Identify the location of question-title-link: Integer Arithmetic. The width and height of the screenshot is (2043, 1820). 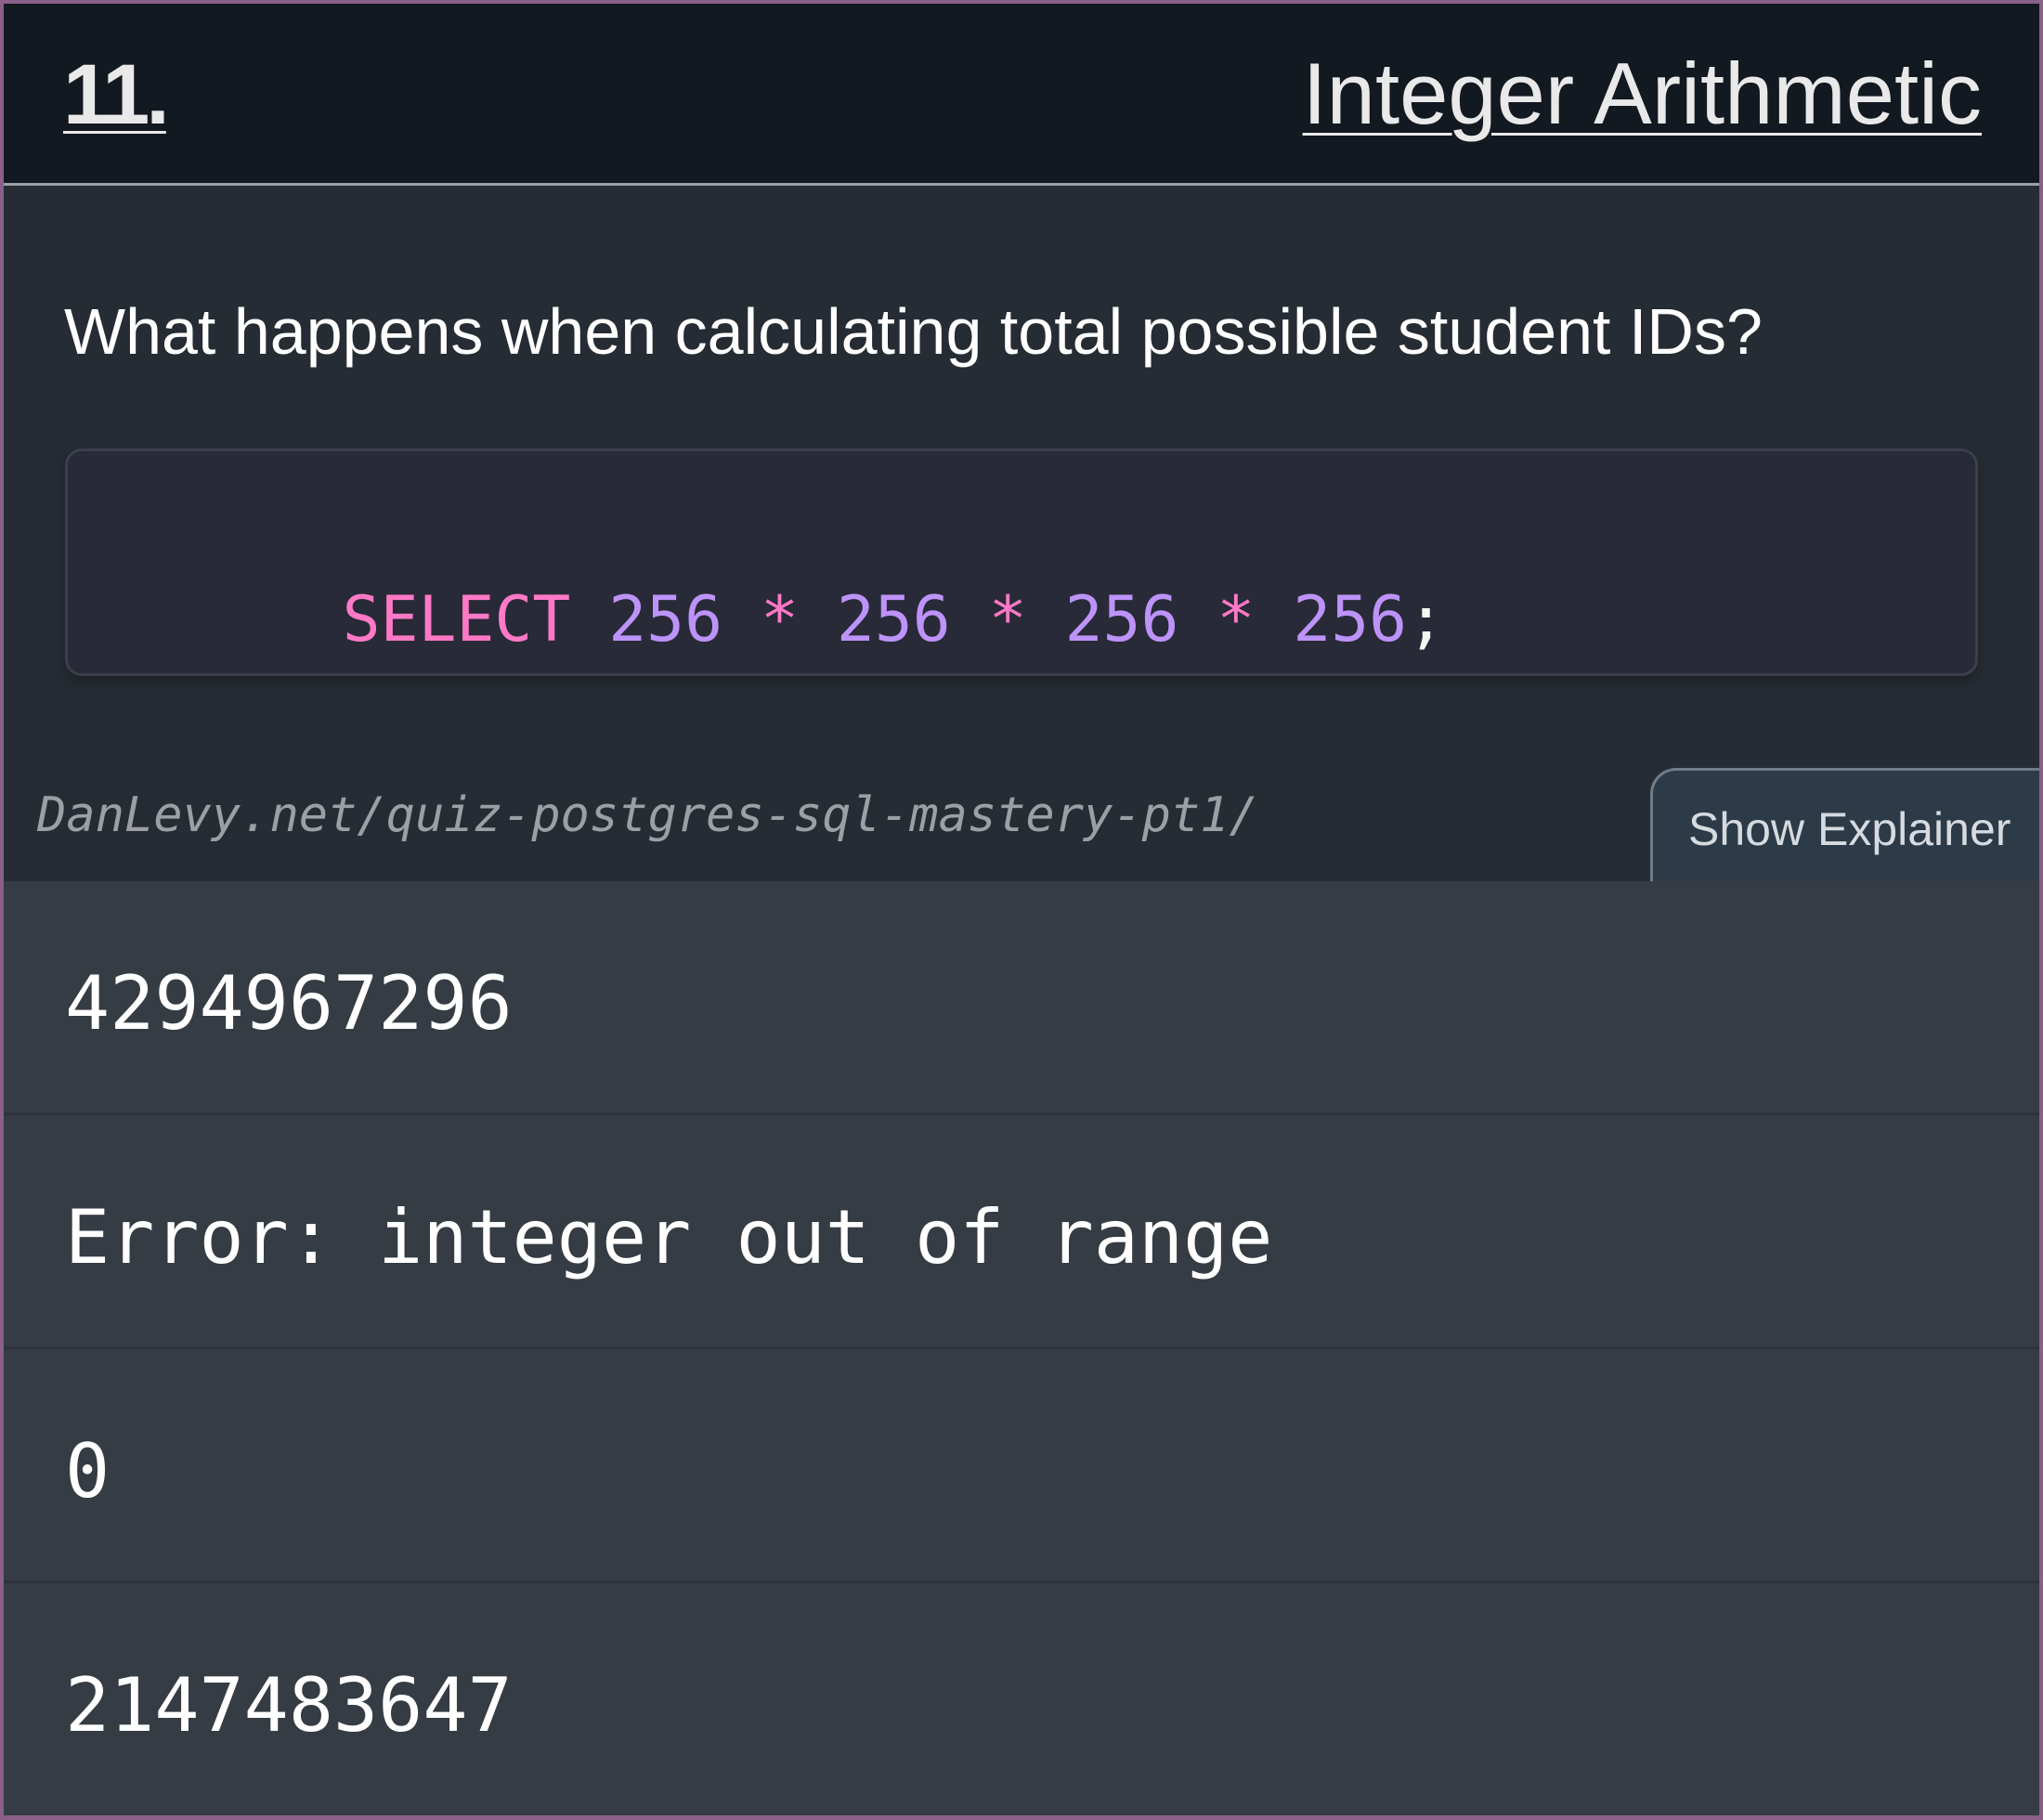
(1642, 93).